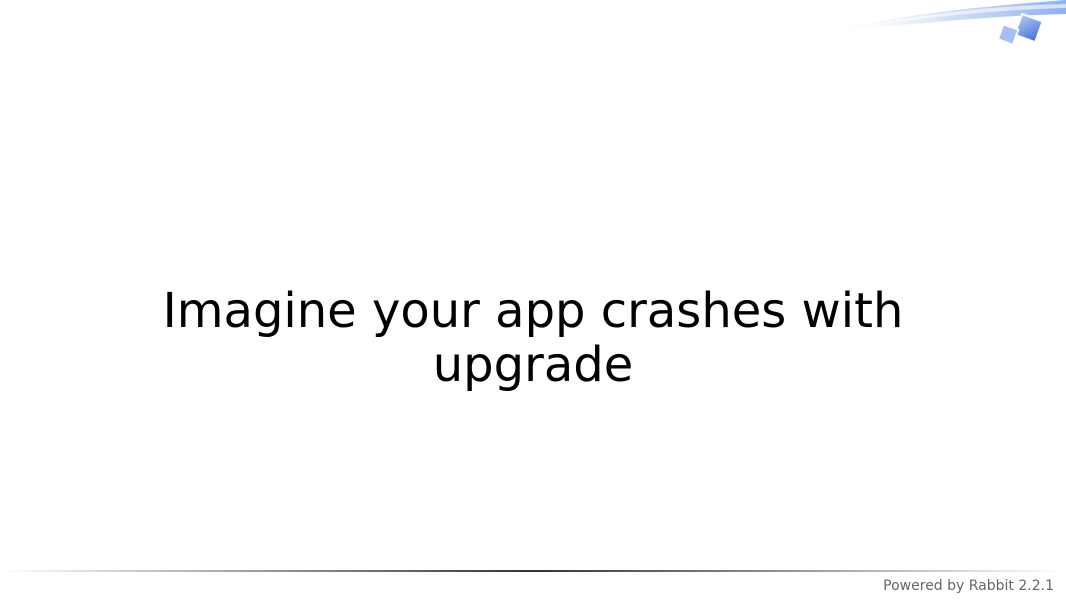 Image resolution: width=1066 pixels, height=600 pixels. Describe the element at coordinates (533, 338) in the screenshot. I see `slide-title: Imagine your app crashes with upgrade` at that location.